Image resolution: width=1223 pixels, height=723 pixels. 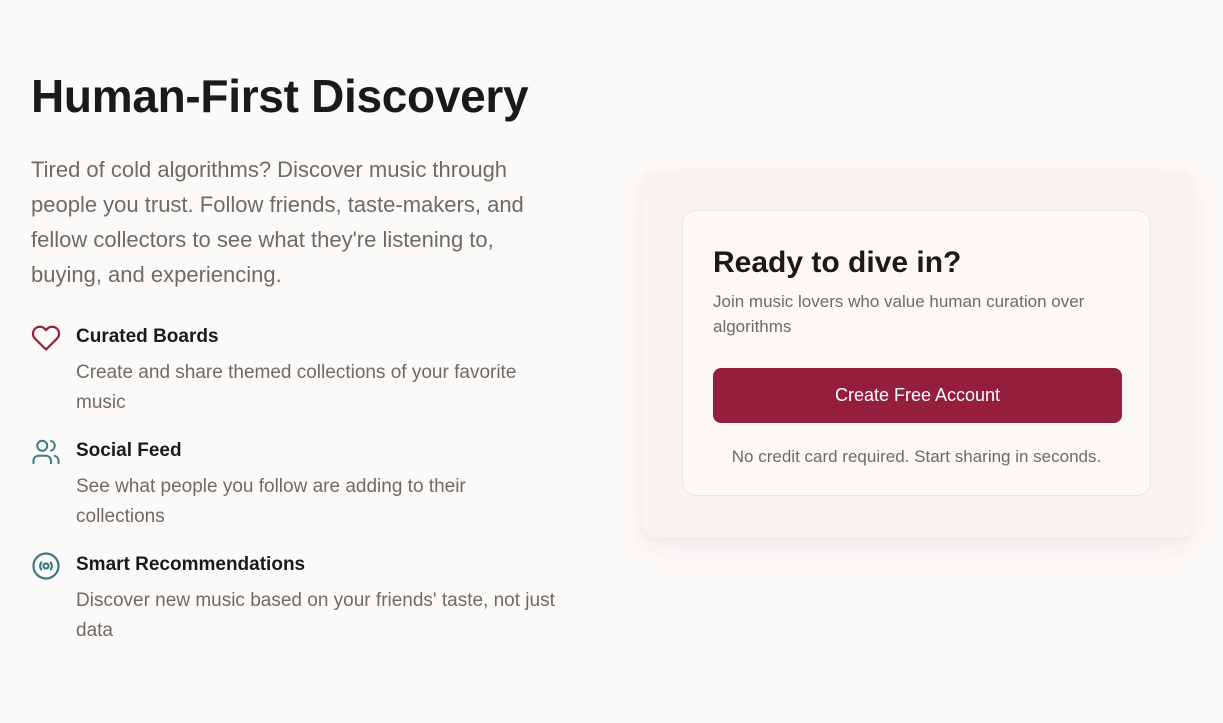 I want to click on create-free-account-button: Create Free Account, so click(x=917, y=395).